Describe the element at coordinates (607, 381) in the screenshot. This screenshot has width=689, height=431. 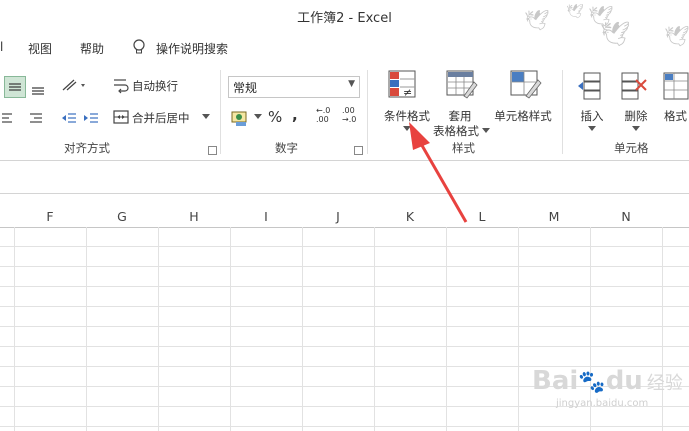
I see `baidu-watermark-logo: Bai🐾du 经验` at that location.